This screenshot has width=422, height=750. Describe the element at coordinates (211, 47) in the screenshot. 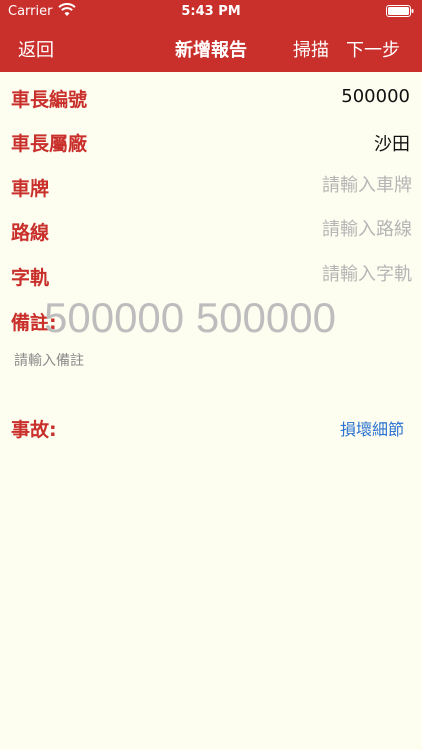

I see `navigation-bar: 返回 新增報告 掃描 下一步` at that location.